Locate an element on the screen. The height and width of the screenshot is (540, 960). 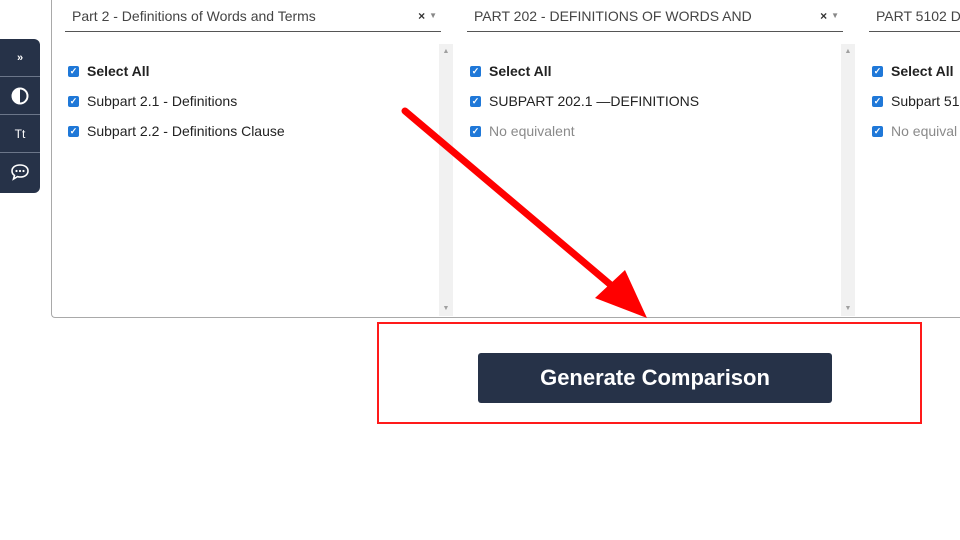
chat-bubble-icon is located at coordinates (20, 172).